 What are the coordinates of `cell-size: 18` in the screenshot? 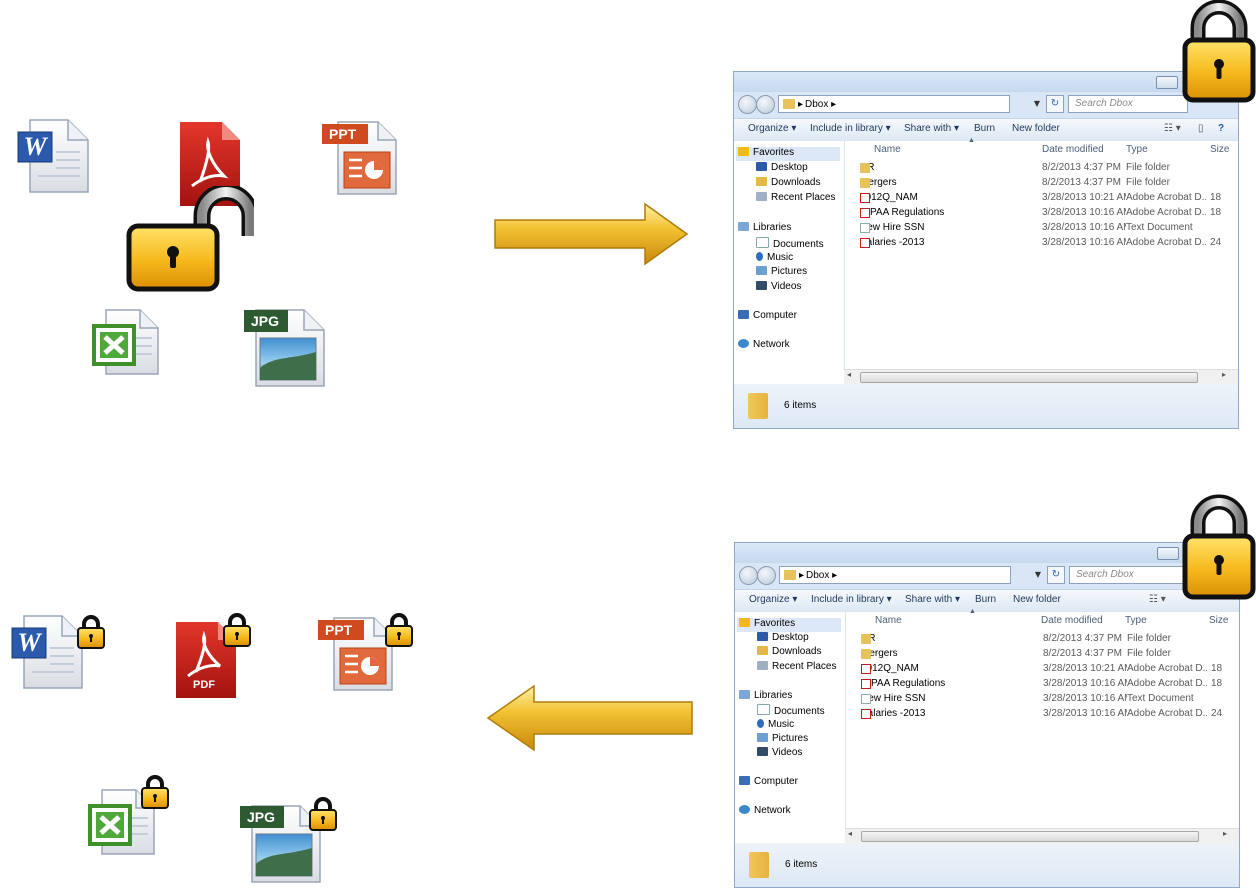 It's located at (1217, 683).